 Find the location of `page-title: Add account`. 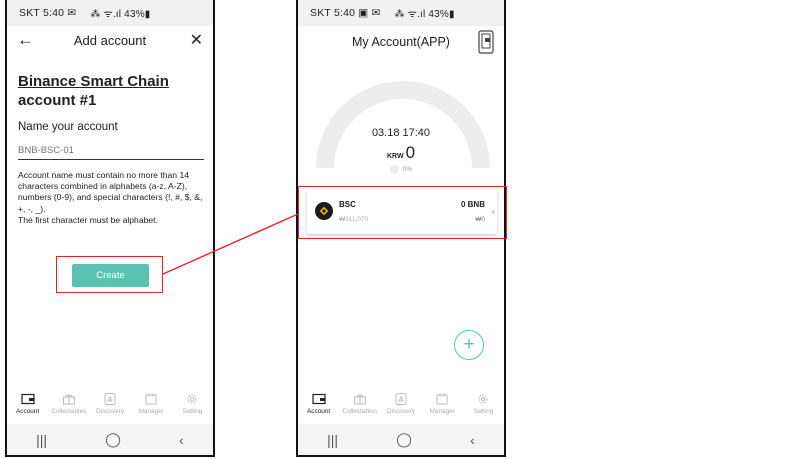

page-title: Add account is located at coordinates (110, 40).